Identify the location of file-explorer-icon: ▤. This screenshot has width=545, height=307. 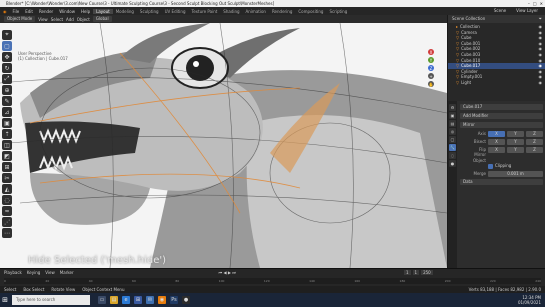
(114, 300).